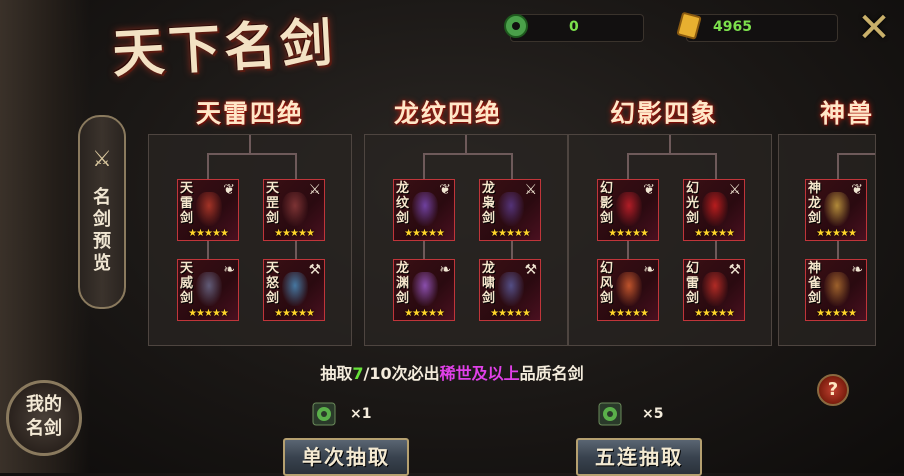 The image size is (904, 476). I want to click on sword-card: 幻光剑 ⚔ ★★★★★, so click(714, 210).